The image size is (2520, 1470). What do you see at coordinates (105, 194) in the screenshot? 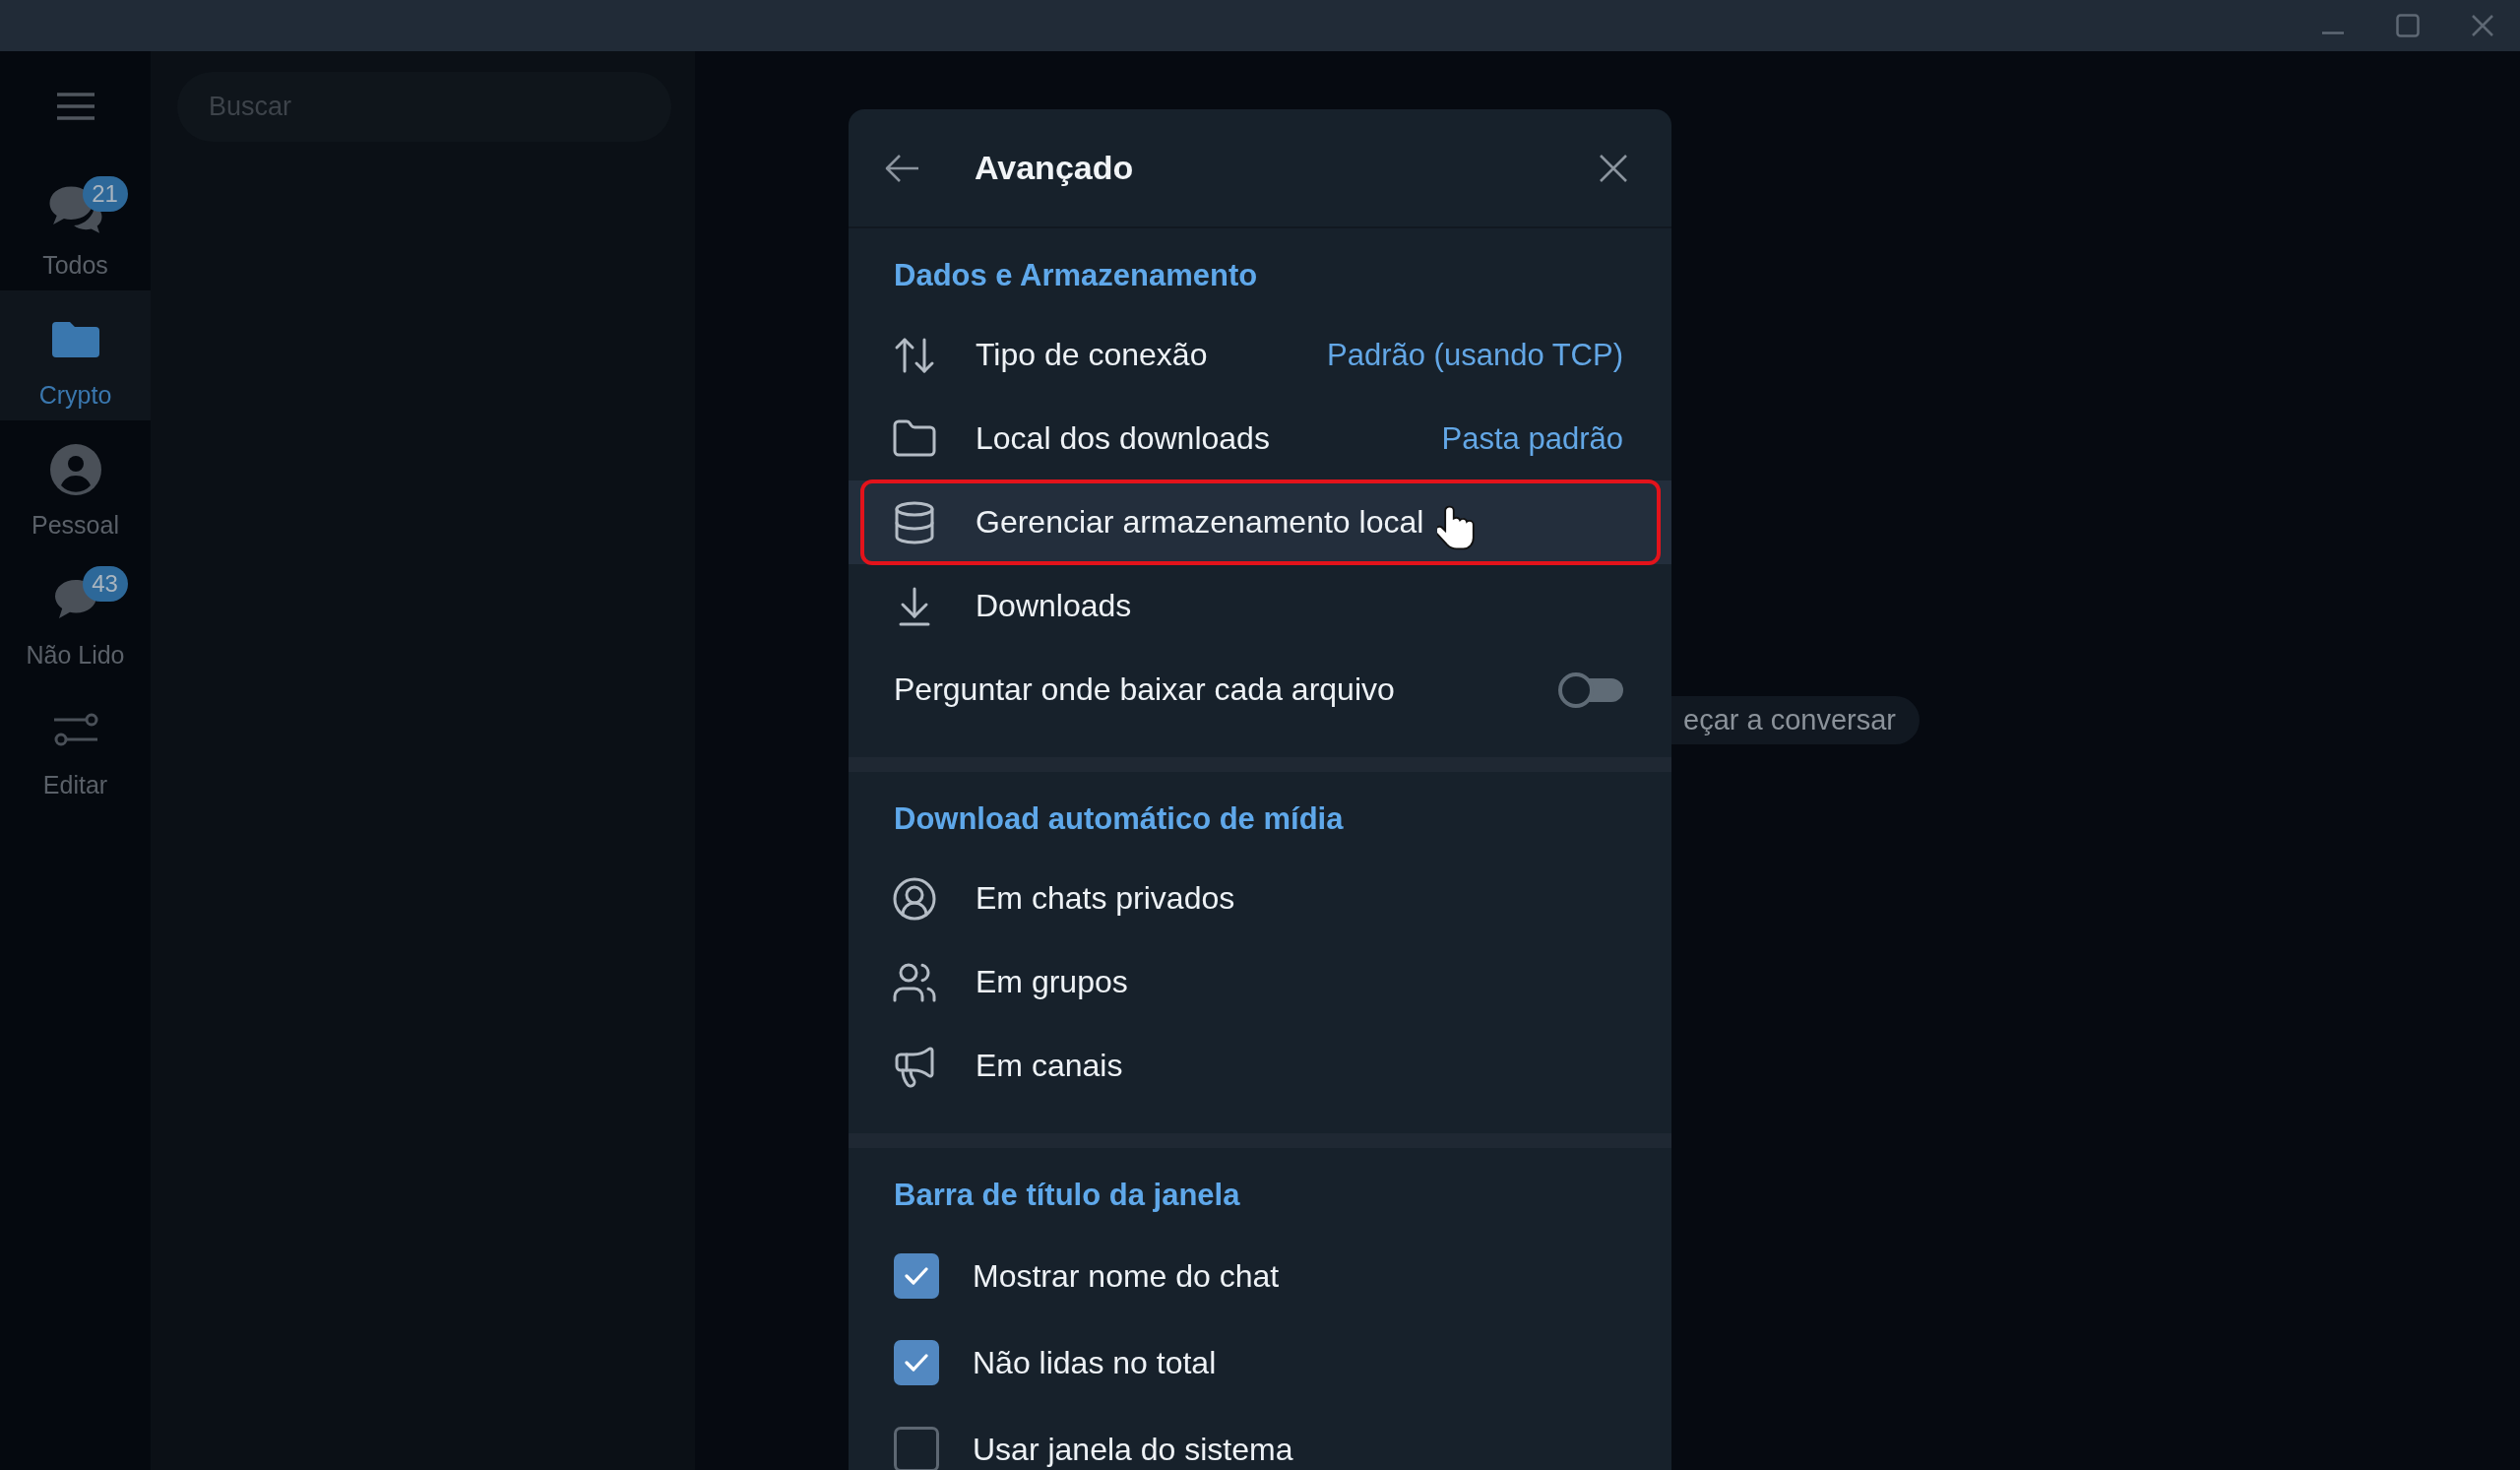
I see `unread-badge: 21` at bounding box center [105, 194].